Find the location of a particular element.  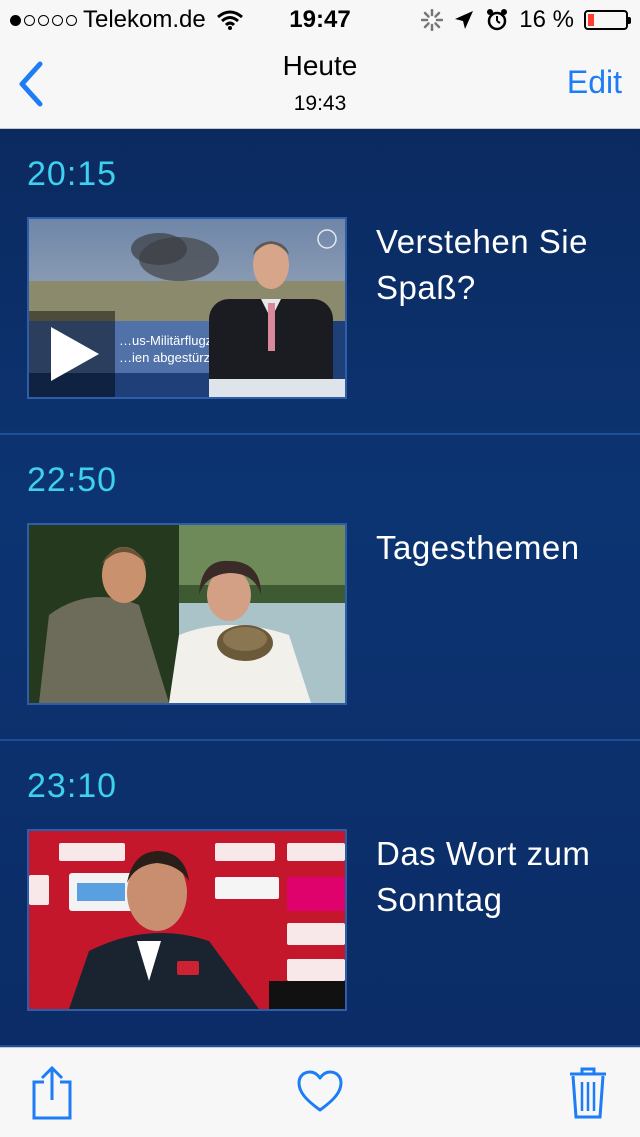

activity-spinner-icon is located at coordinates (432, 20).